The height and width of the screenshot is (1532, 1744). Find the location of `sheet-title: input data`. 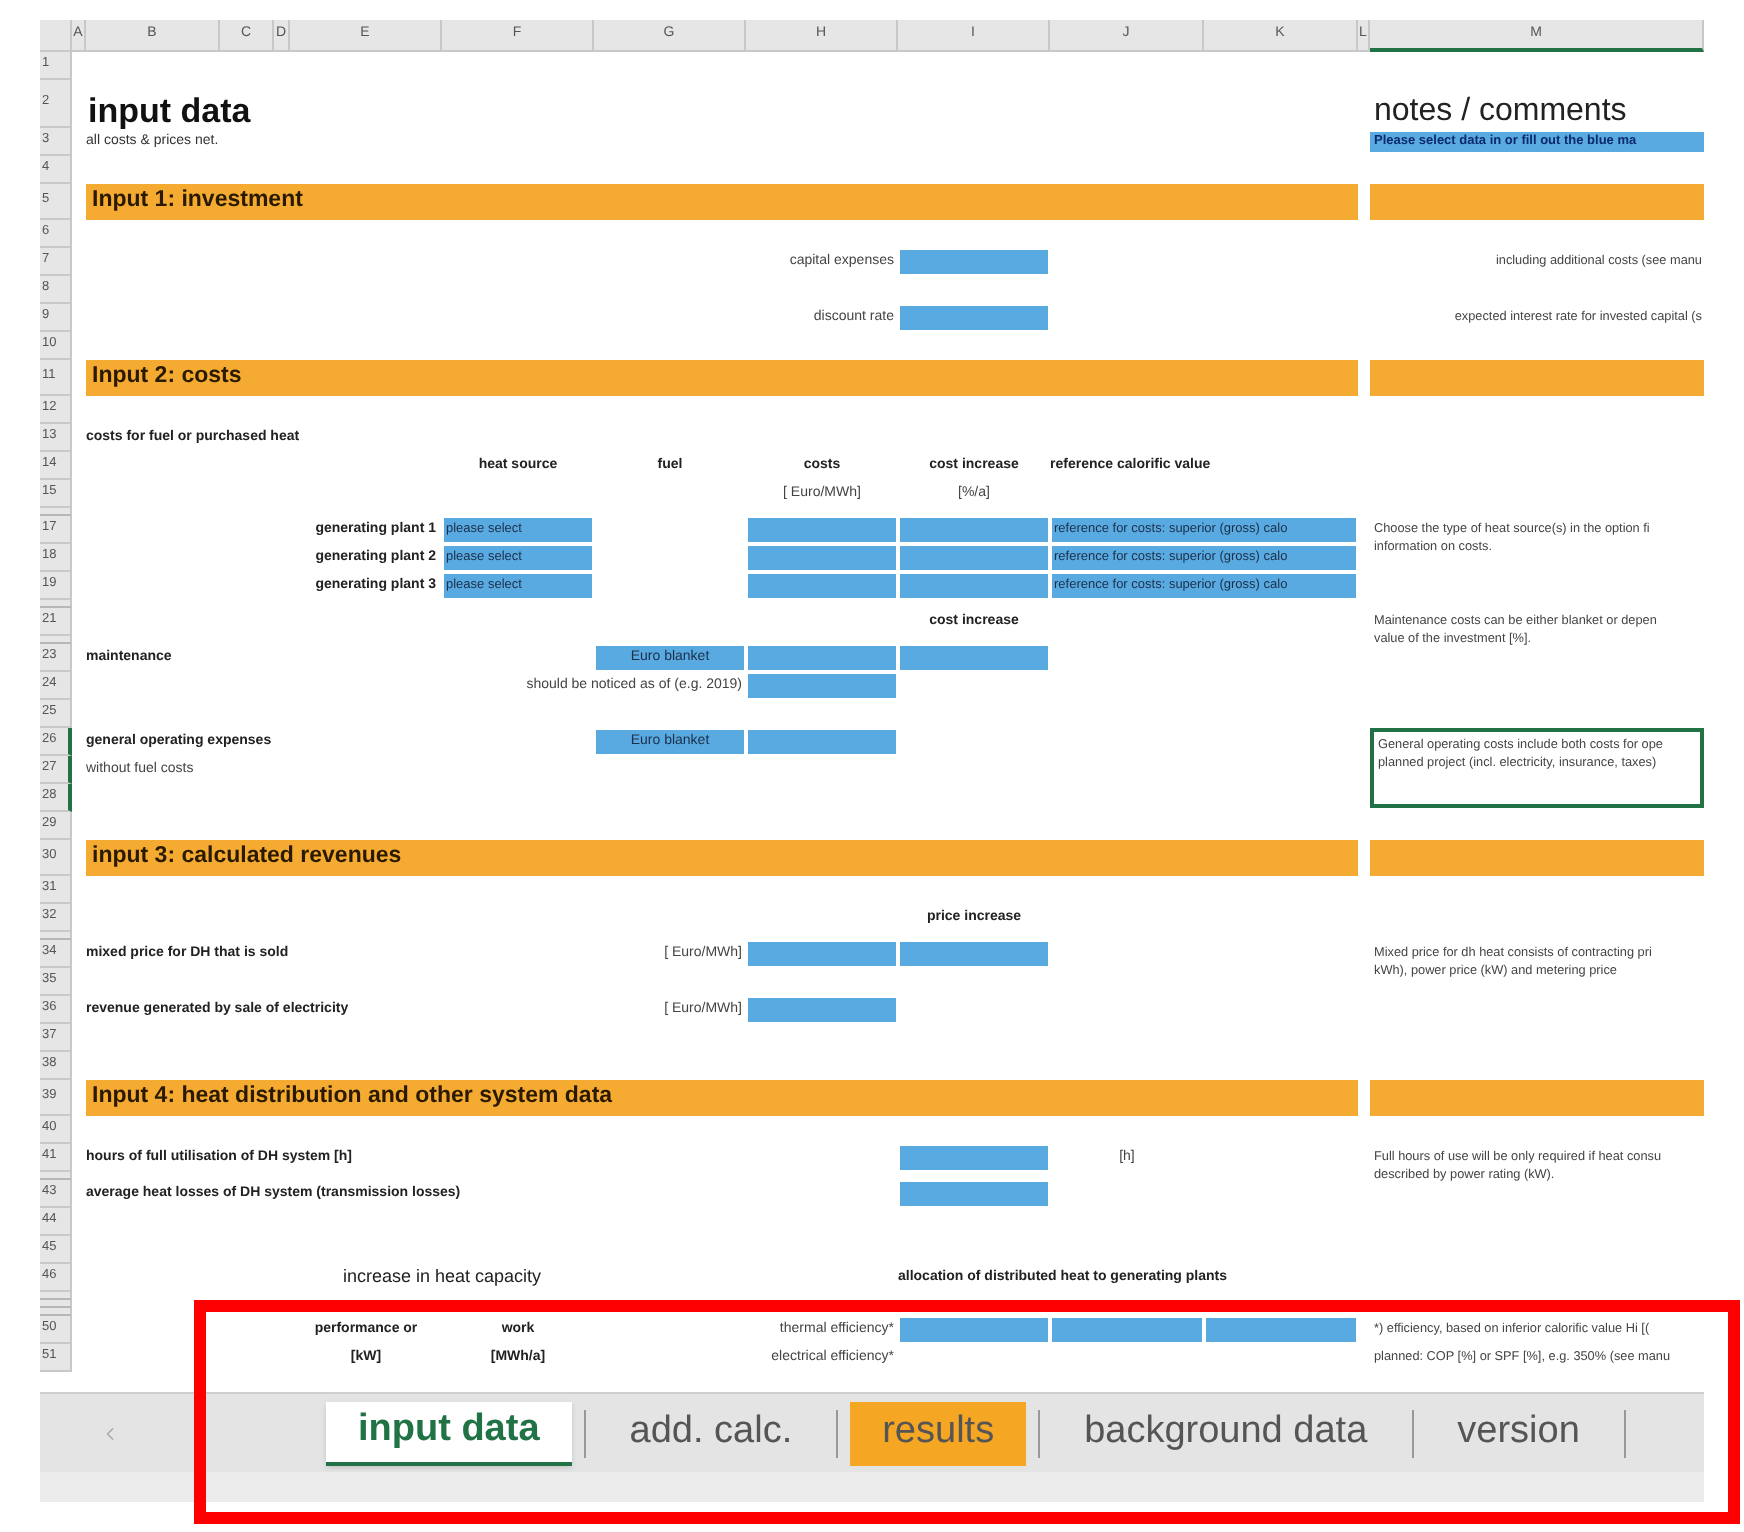

sheet-title: input data is located at coordinates (169, 111).